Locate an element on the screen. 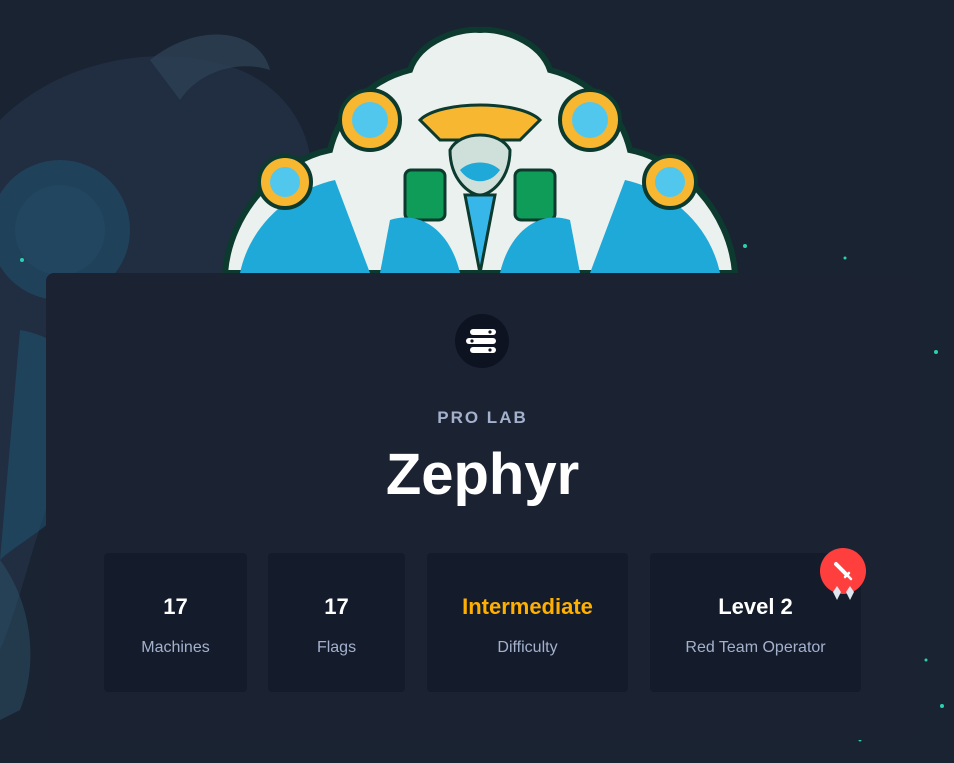 Image resolution: width=954 pixels, height=763 pixels. lab-title: Zephyr is located at coordinates (482, 474).